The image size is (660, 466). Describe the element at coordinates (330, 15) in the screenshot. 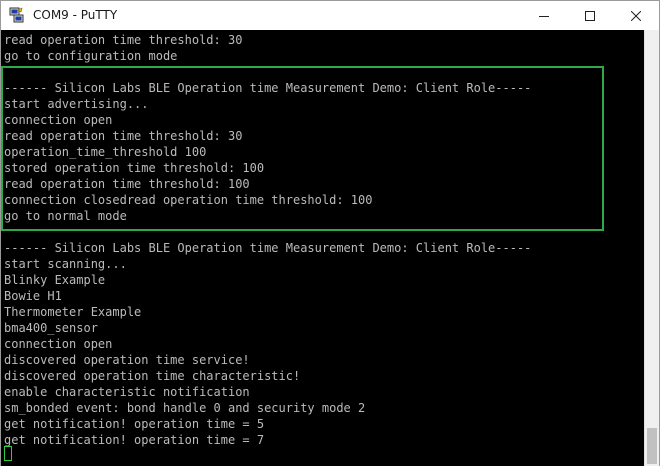

I see `title-bar: COM9 - PuTTY` at that location.